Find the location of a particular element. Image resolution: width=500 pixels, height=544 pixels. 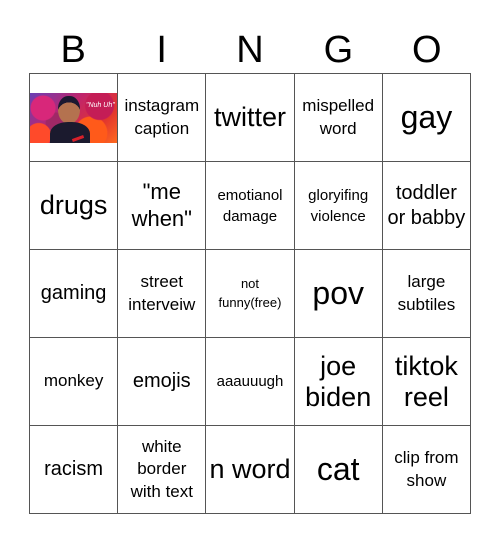

bingo-cell-r2c2: "me when" is located at coordinates (162, 206).